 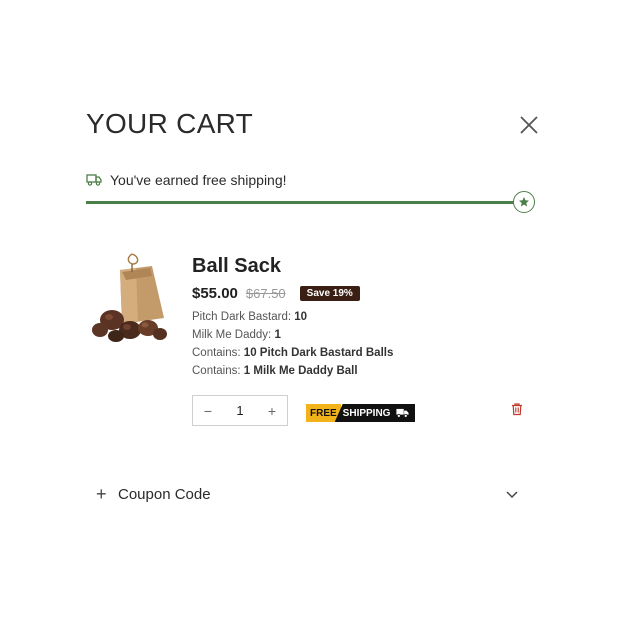 What do you see at coordinates (323, 413) in the screenshot?
I see `free-label: FREE` at bounding box center [323, 413].